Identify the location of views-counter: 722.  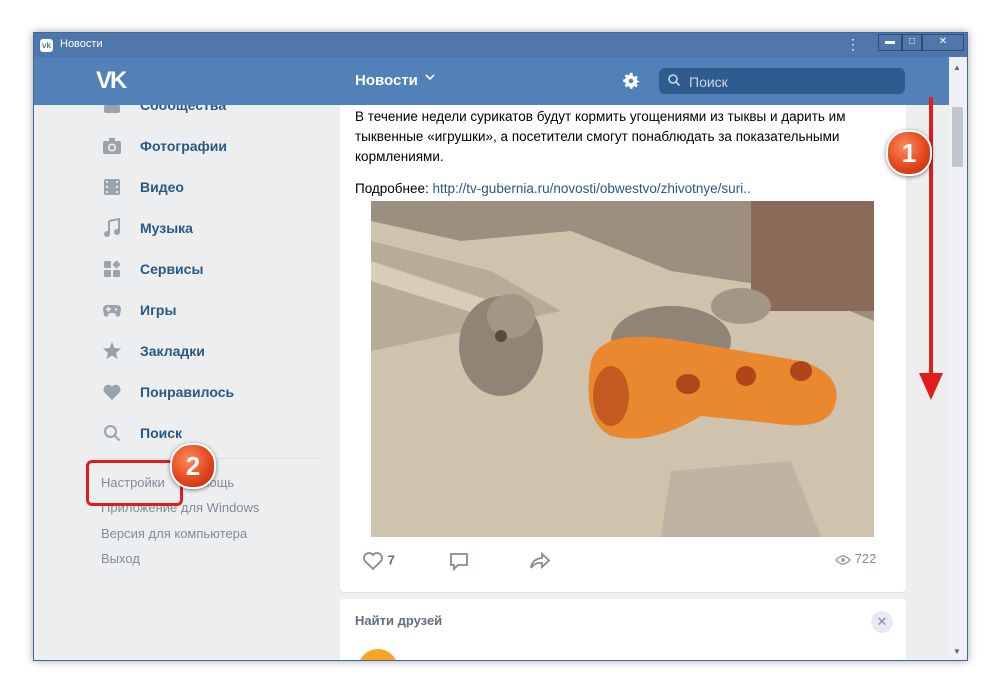
(855, 558).